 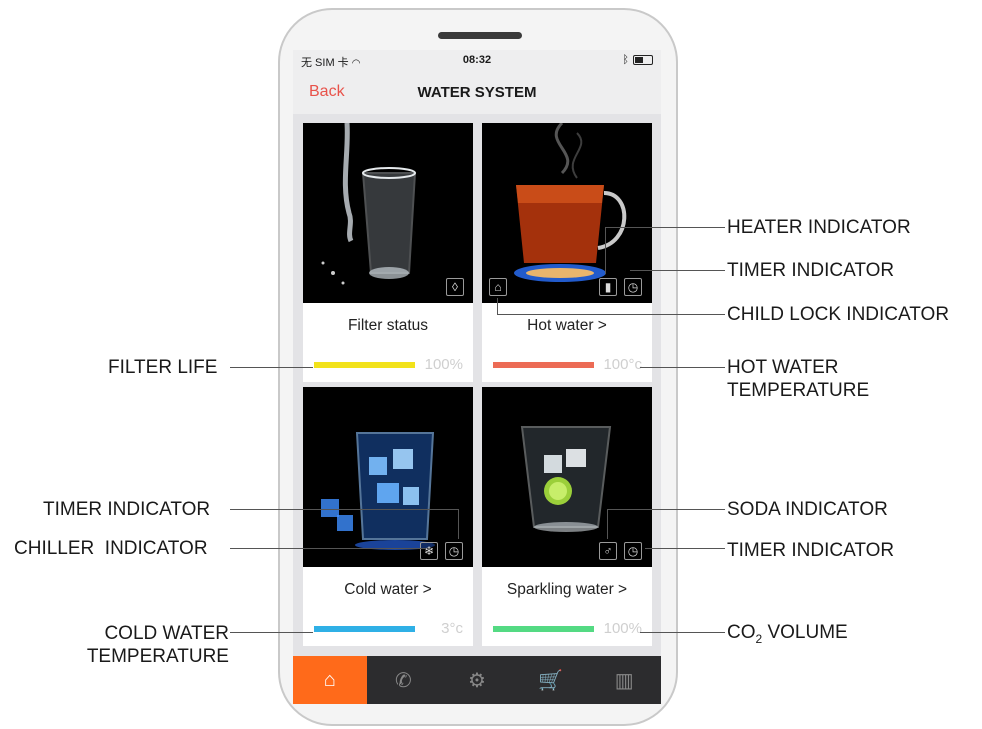 I want to click on sparkling-water-card: ♂ ◷ Sparkling water > 100%, so click(x=567, y=516).